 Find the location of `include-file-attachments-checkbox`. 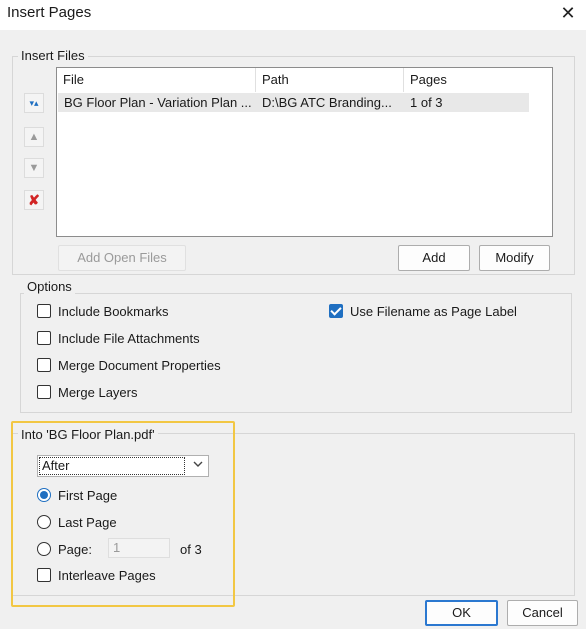

include-file-attachments-checkbox is located at coordinates (44, 338).